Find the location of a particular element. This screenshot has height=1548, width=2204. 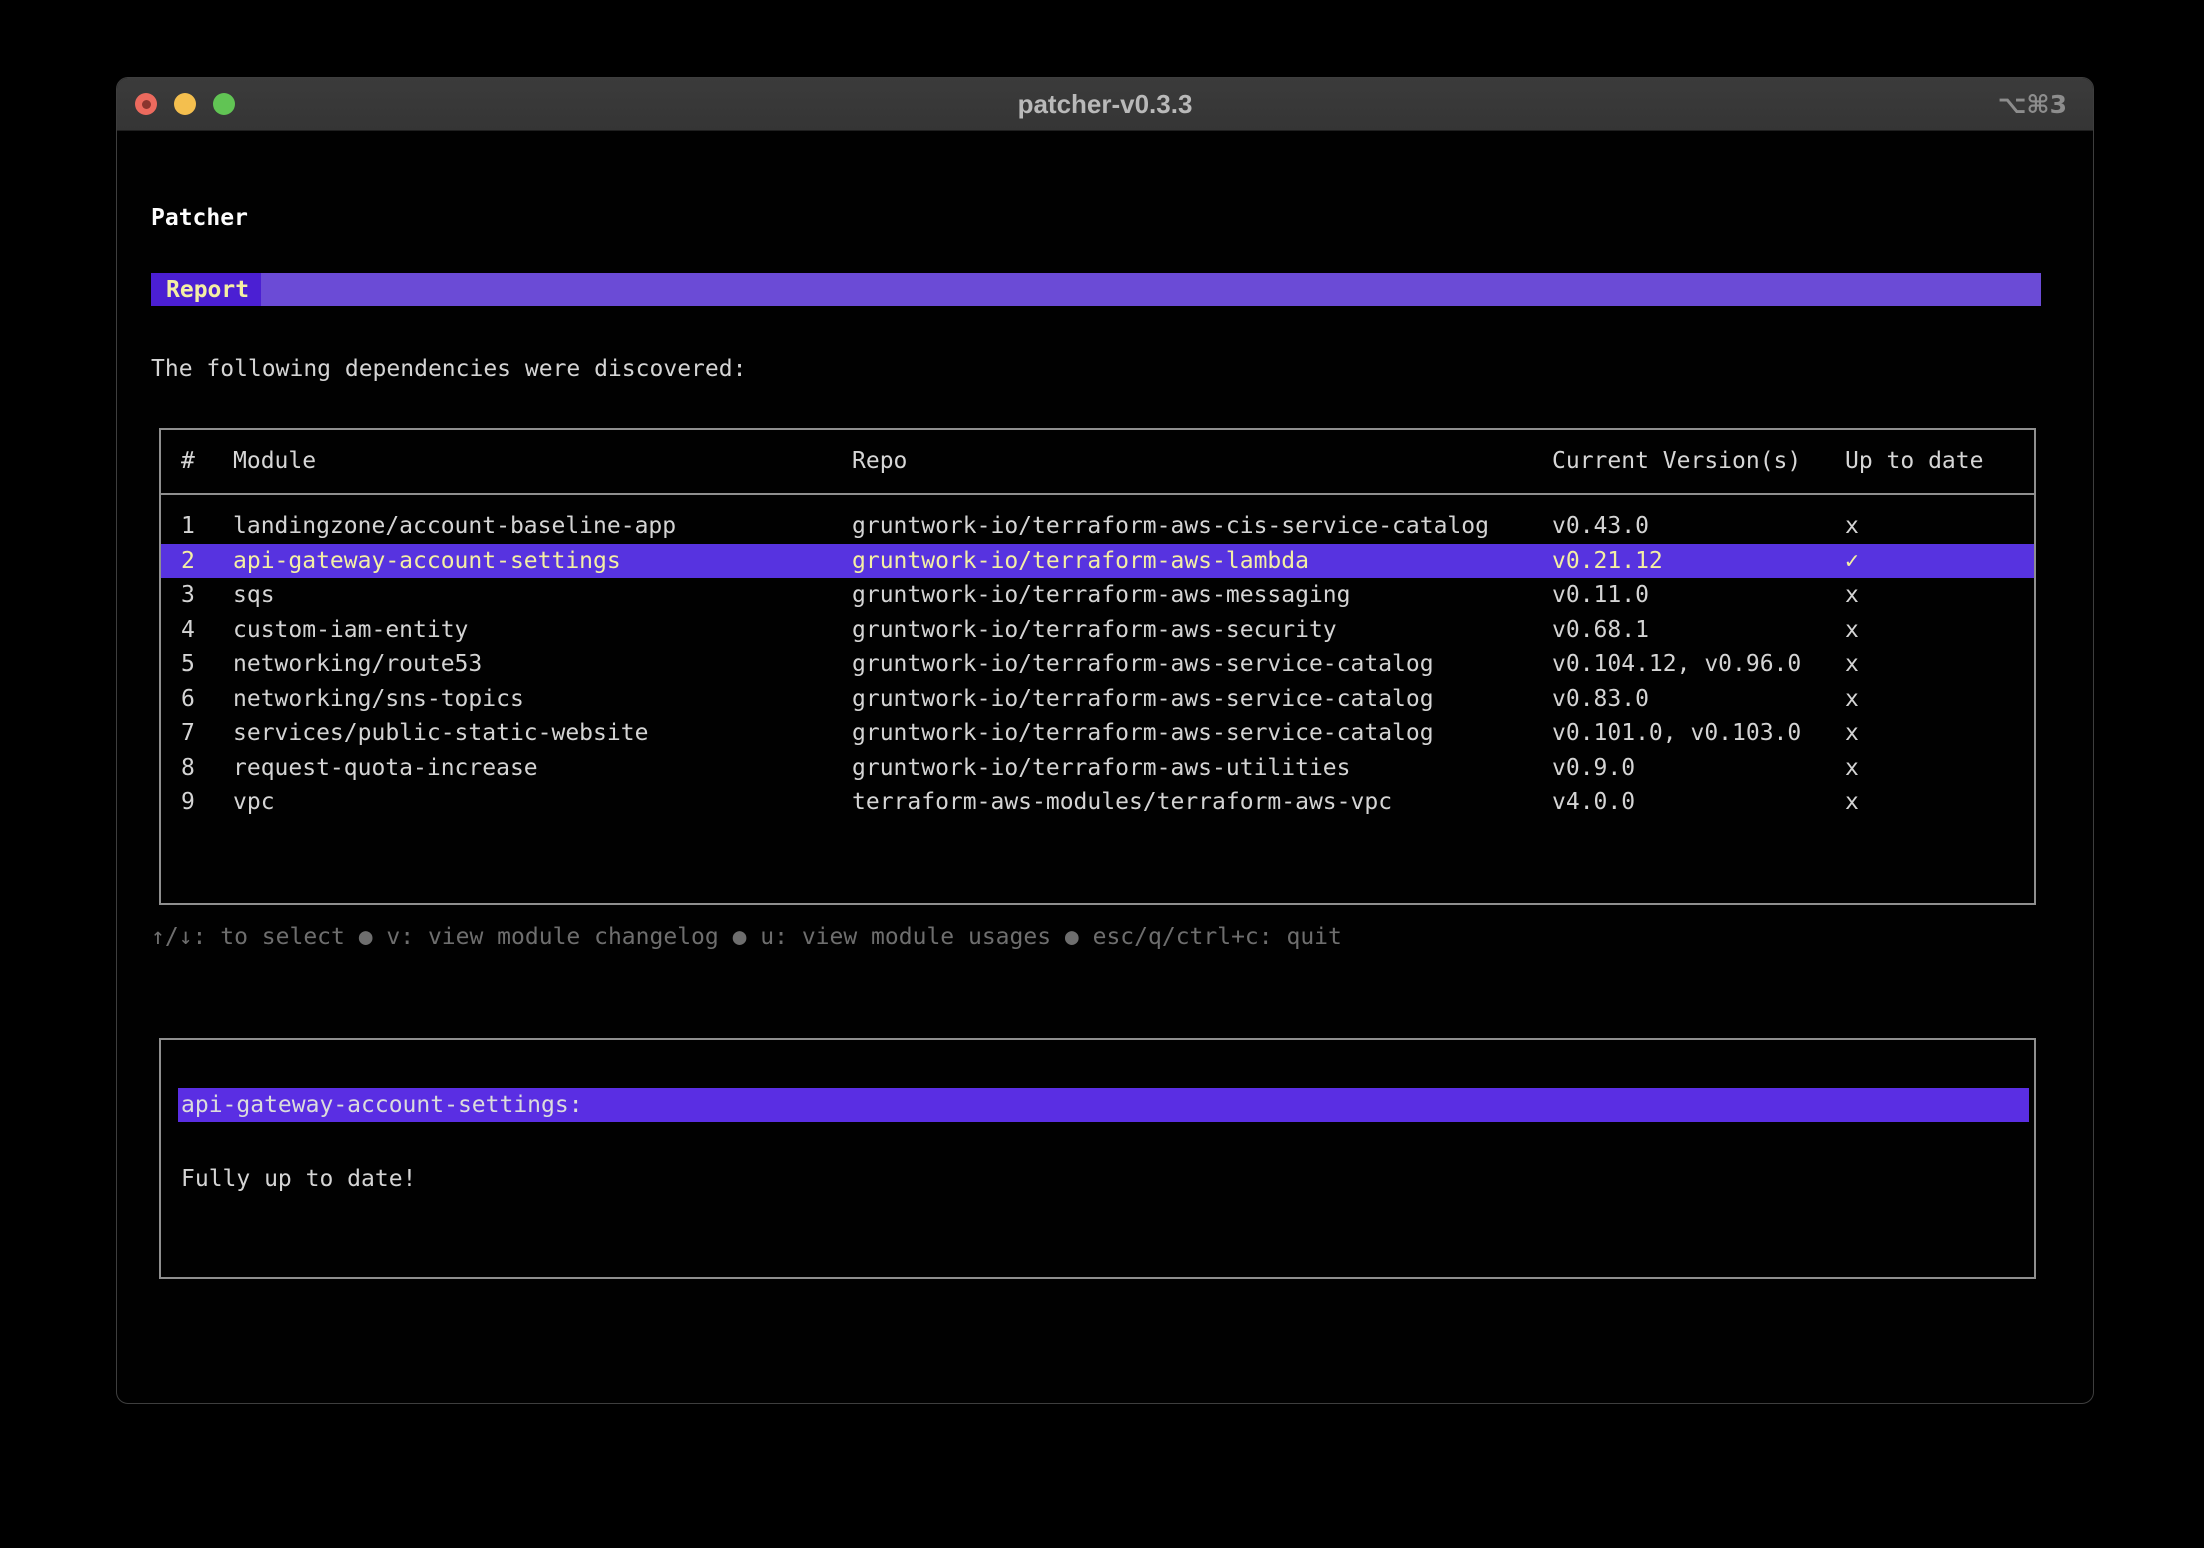

cell-versions: v4.0.0 is located at coordinates (1594, 802).